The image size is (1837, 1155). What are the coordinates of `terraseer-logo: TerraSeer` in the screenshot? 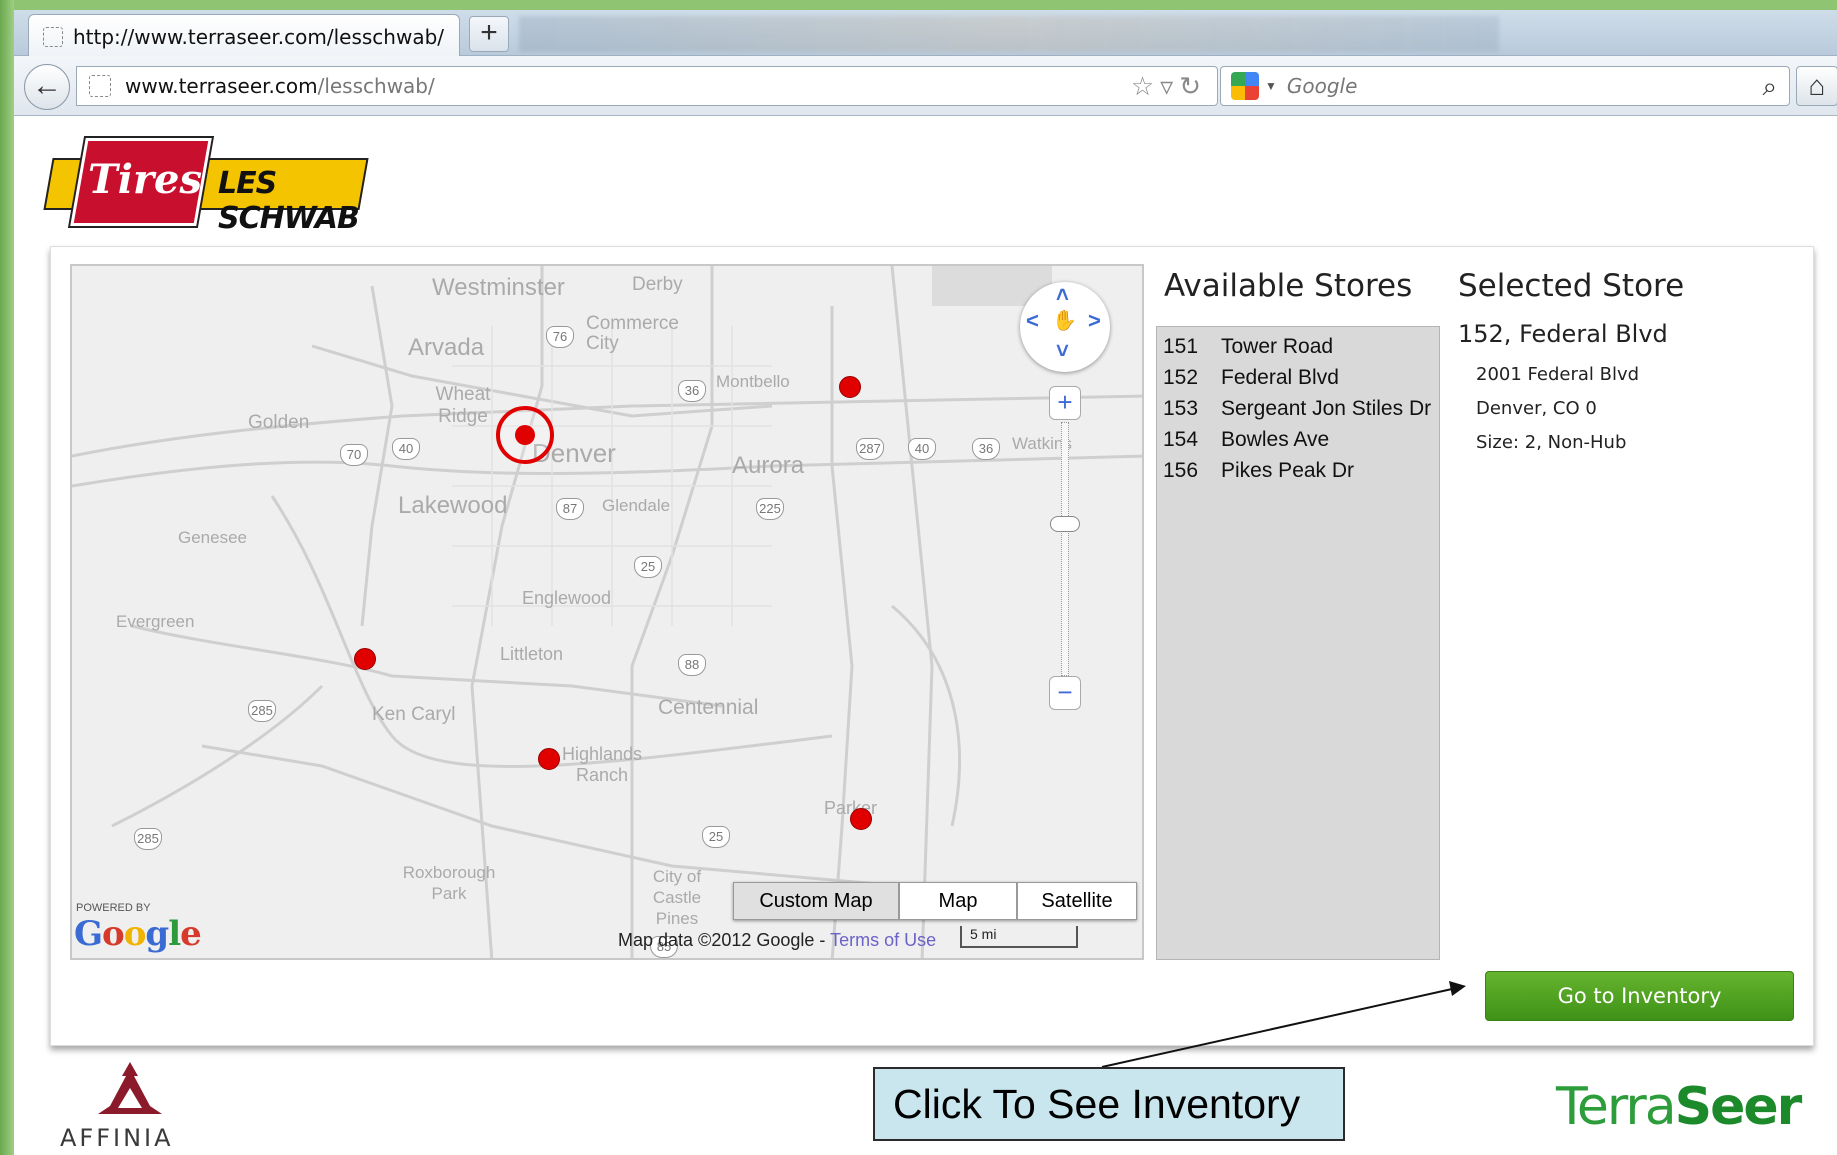 It's located at (1679, 1107).